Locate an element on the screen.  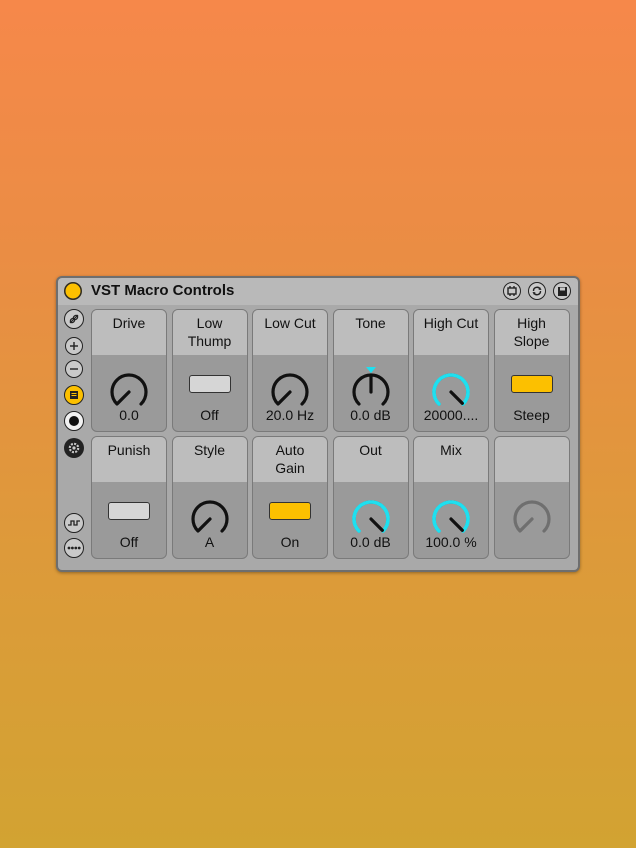
device-title: VST Macro Controls is located at coordinates (163, 290).